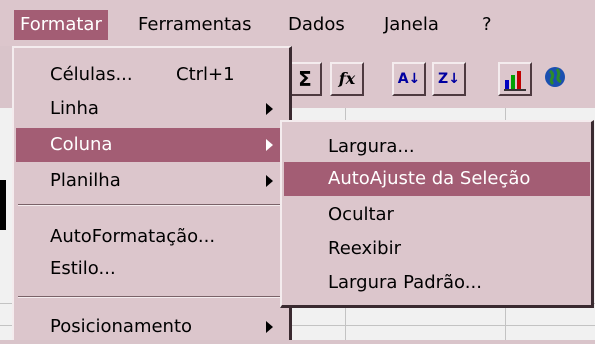 The image size is (595, 344). Describe the element at coordinates (152, 109) in the screenshot. I see `menu-item-linha: Linha` at that location.